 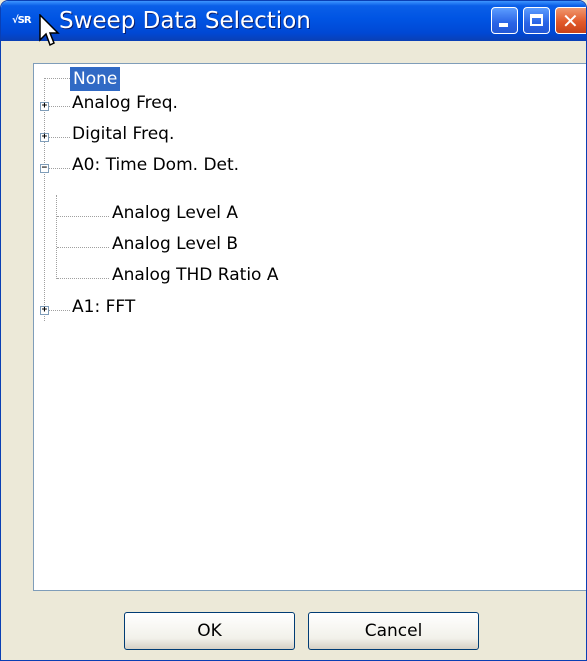 I want to click on tree-item-analog-freq: Analog Freq., so click(x=125, y=106).